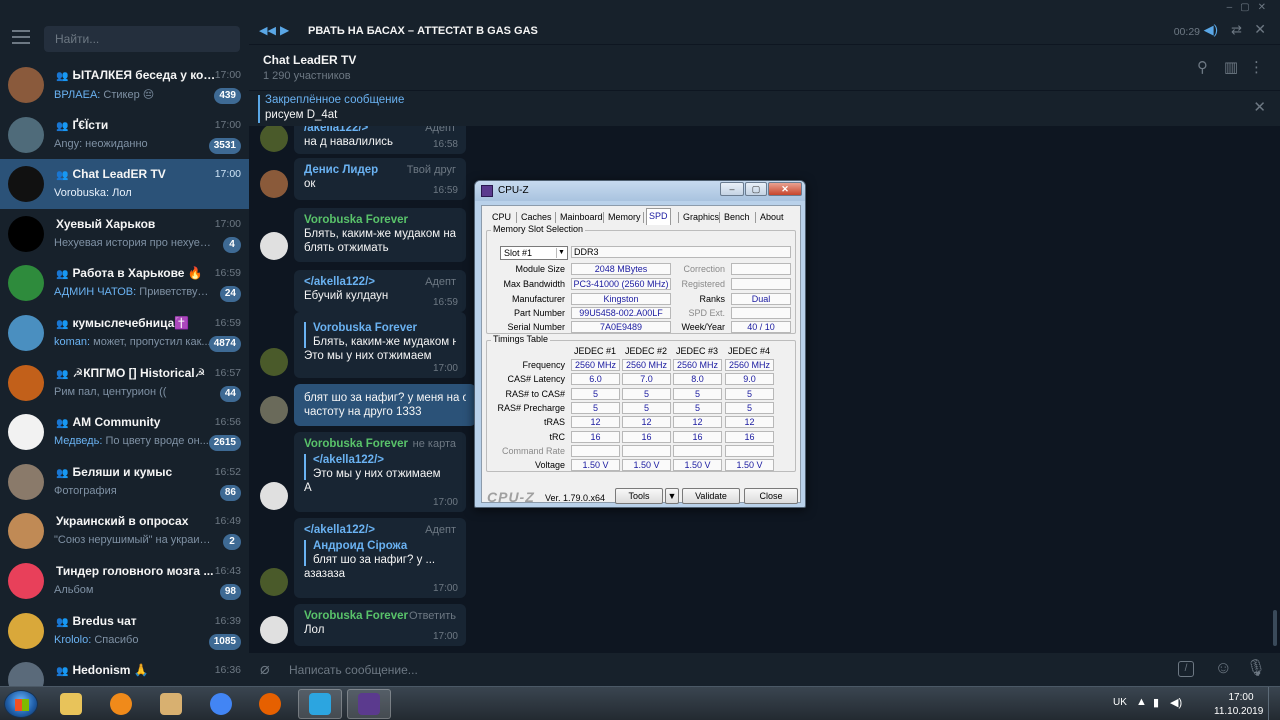  Describe the element at coordinates (624, 217) in the screenshot. I see `tab-memory: Memory` at that location.